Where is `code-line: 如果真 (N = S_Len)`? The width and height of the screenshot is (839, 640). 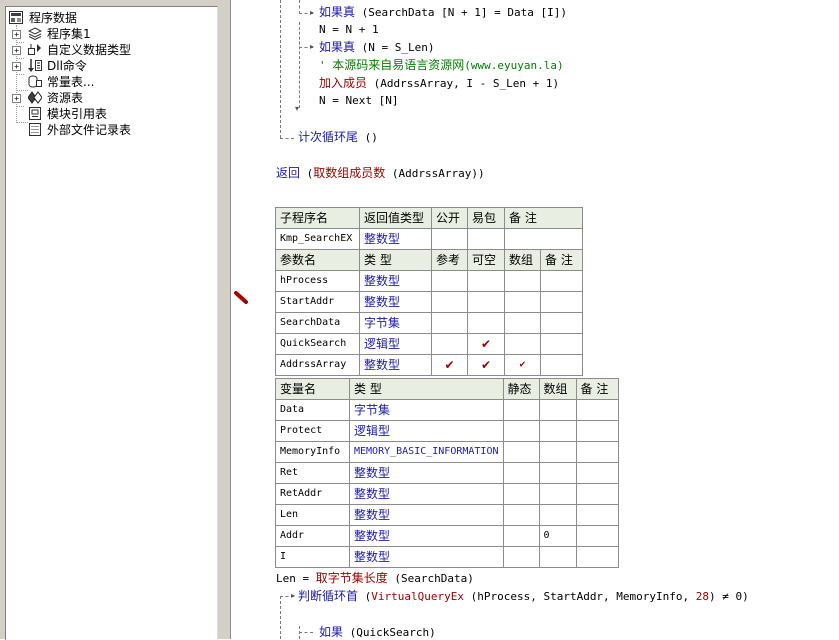
code-line: 如果真 (N = S_Len) is located at coordinates (377, 47).